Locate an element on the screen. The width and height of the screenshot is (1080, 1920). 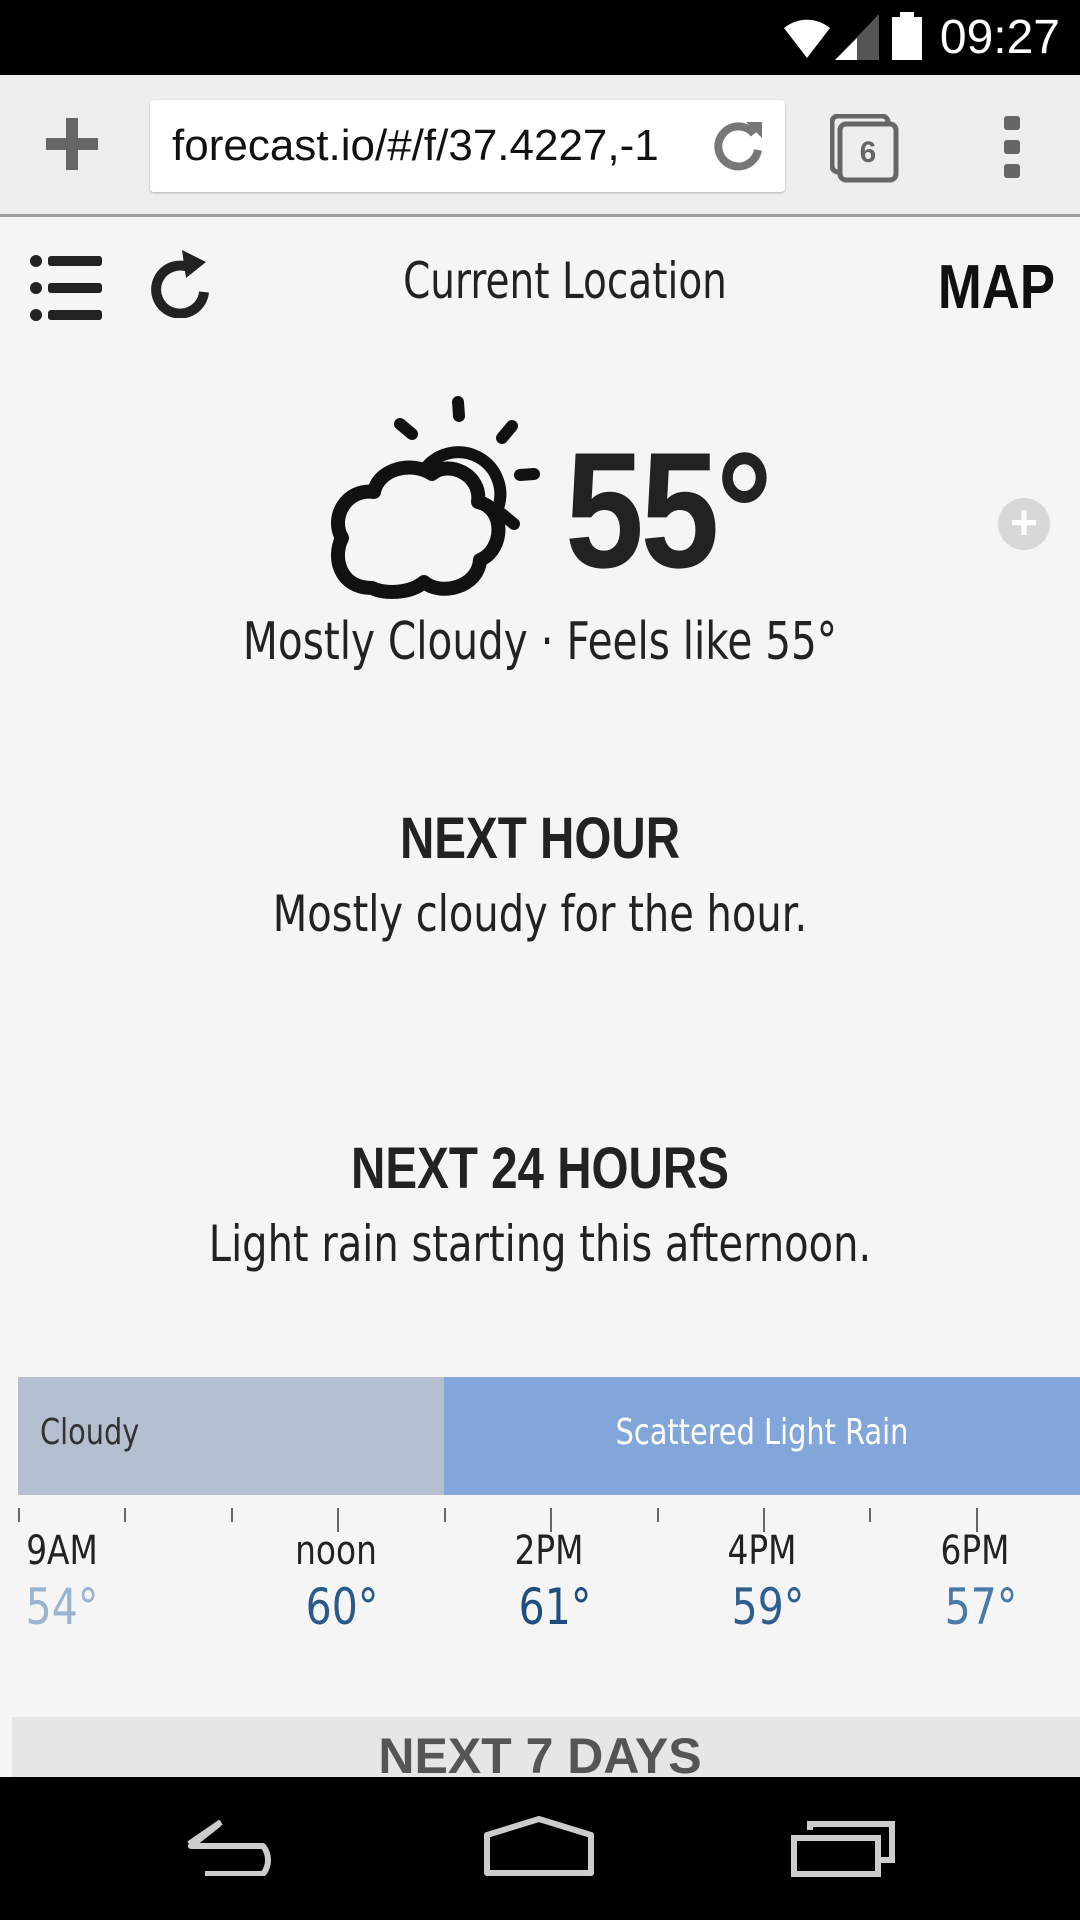
tabs-button: 6 is located at coordinates (864, 148).